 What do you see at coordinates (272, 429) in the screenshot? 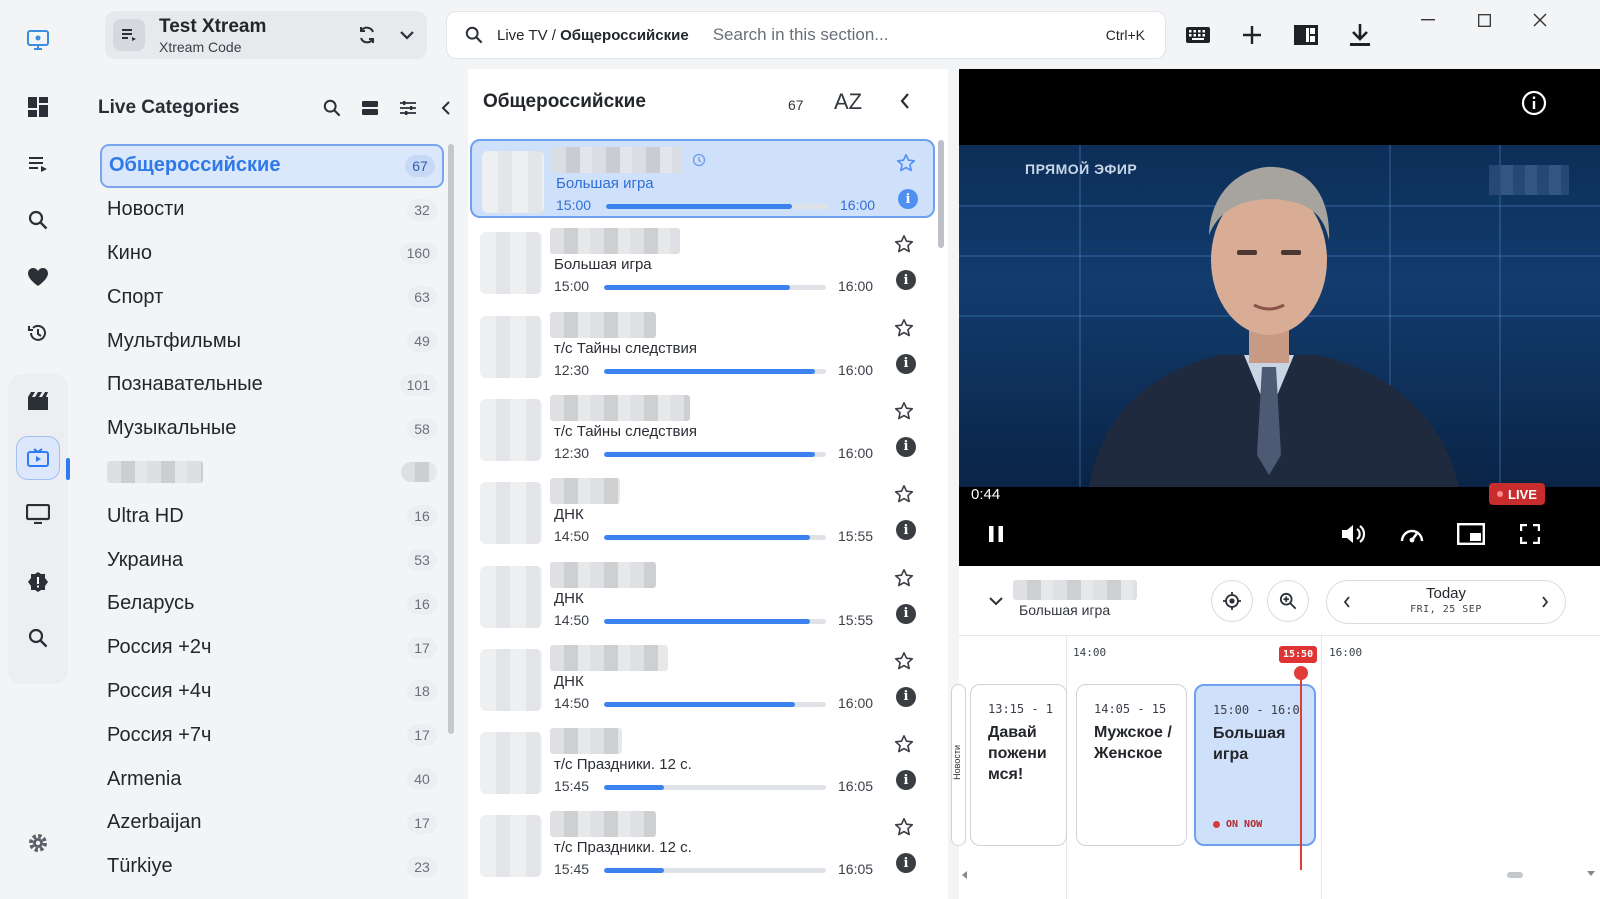
I see `category-item: Музыкальные 58` at bounding box center [272, 429].